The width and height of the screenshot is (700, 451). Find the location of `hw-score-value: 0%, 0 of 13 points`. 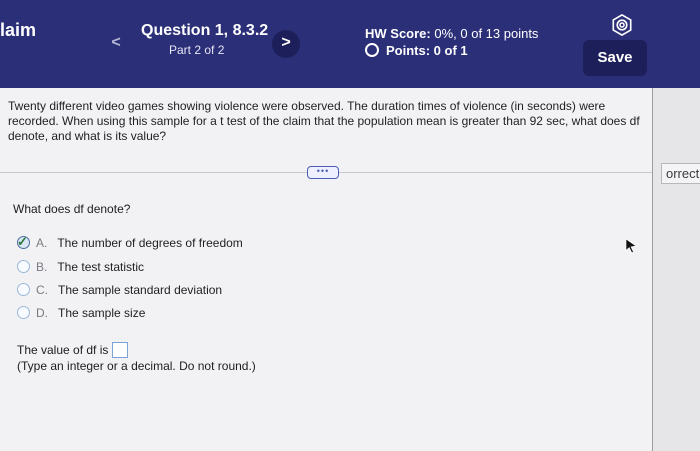

hw-score-value: 0%, 0 of 13 points is located at coordinates (486, 33).